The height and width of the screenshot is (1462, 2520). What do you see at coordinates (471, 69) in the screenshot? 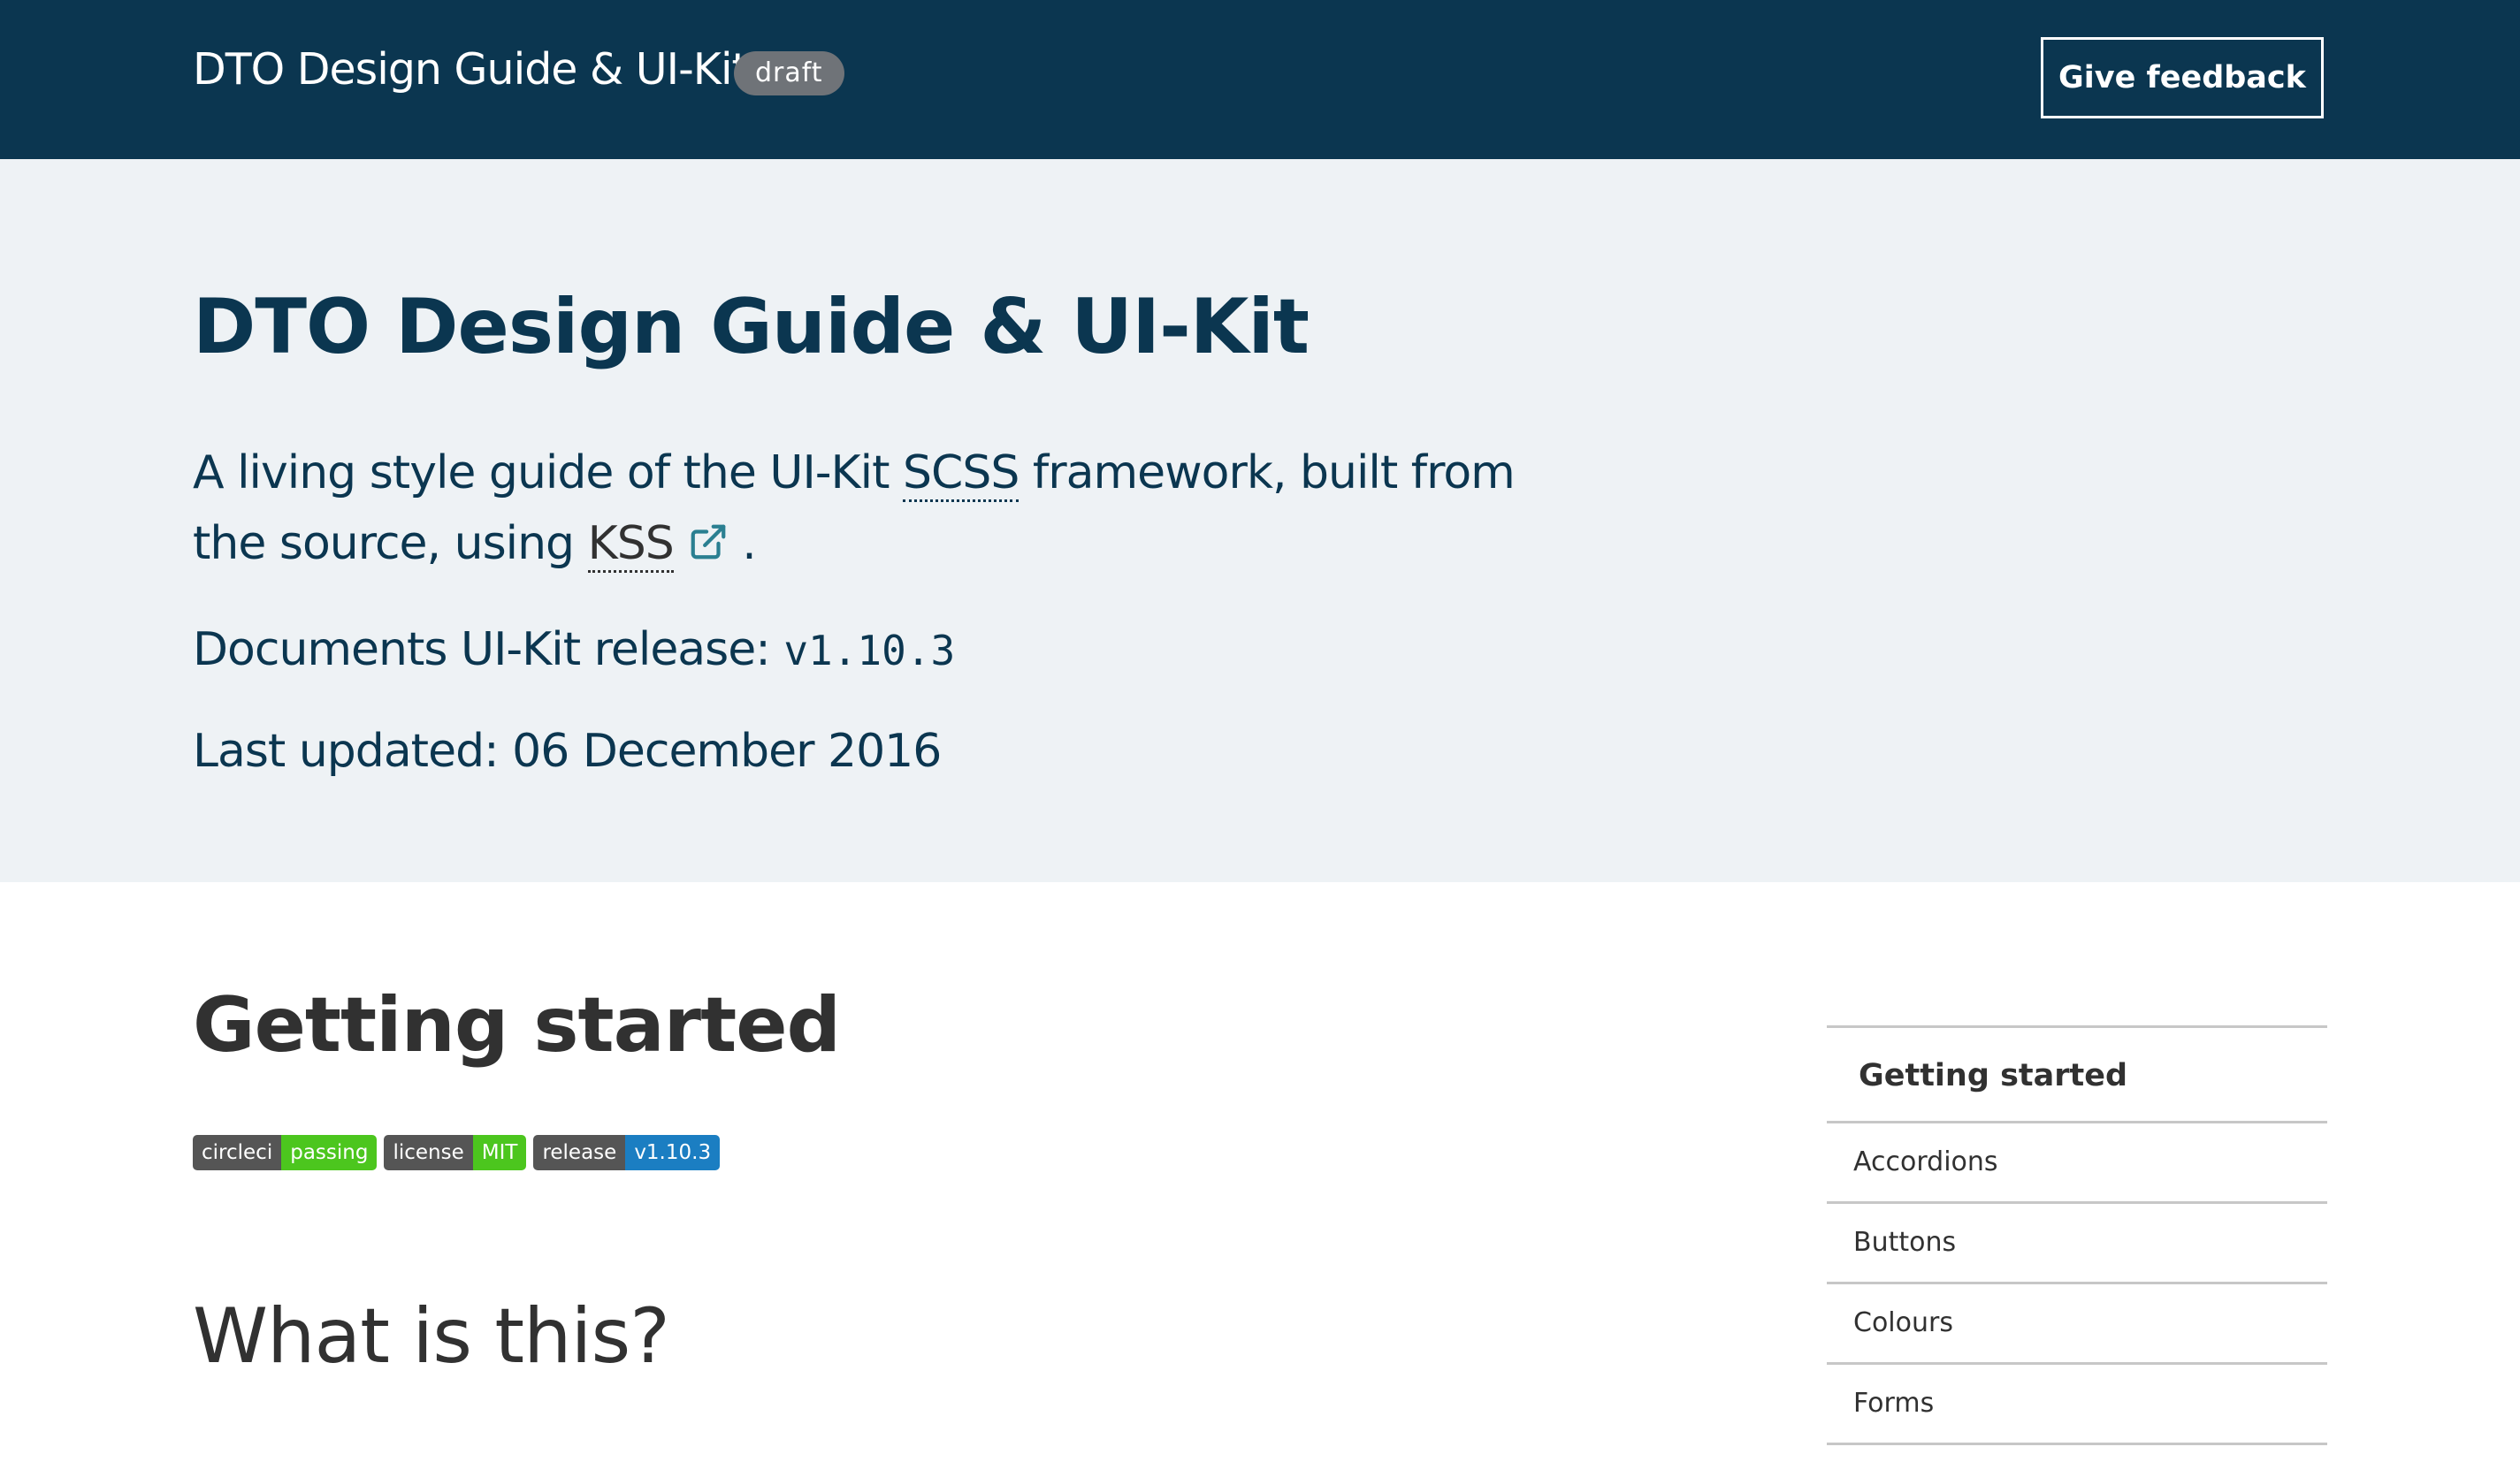
I see `site-title: DTO Design Guide & UI-Kit` at bounding box center [471, 69].